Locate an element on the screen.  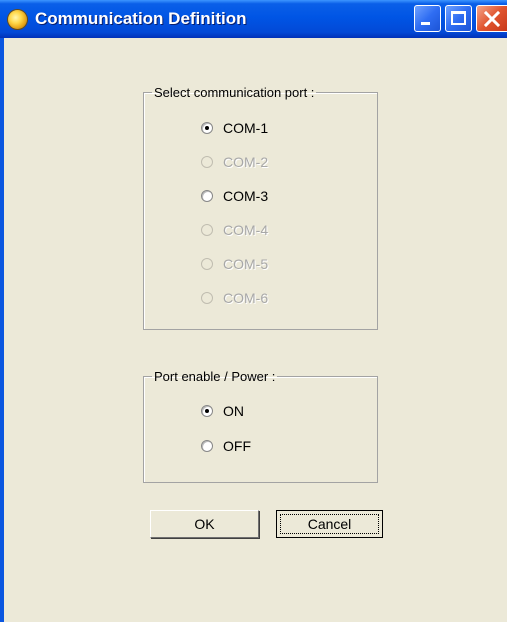
radio-com-6: COM-6 is located at coordinates (234, 298).